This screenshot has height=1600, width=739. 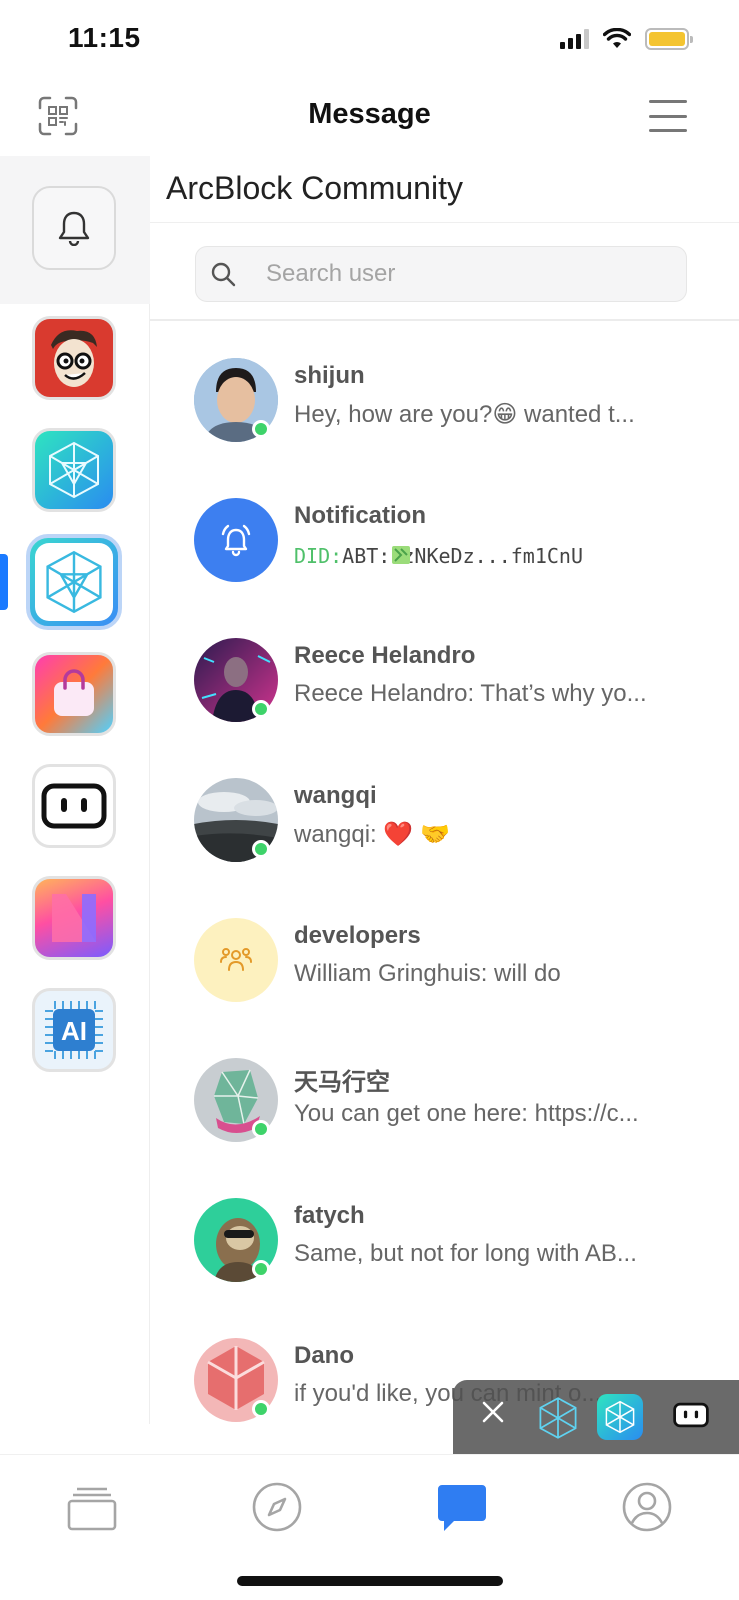 I want to click on n-logo-icon, so click(x=74, y=918).